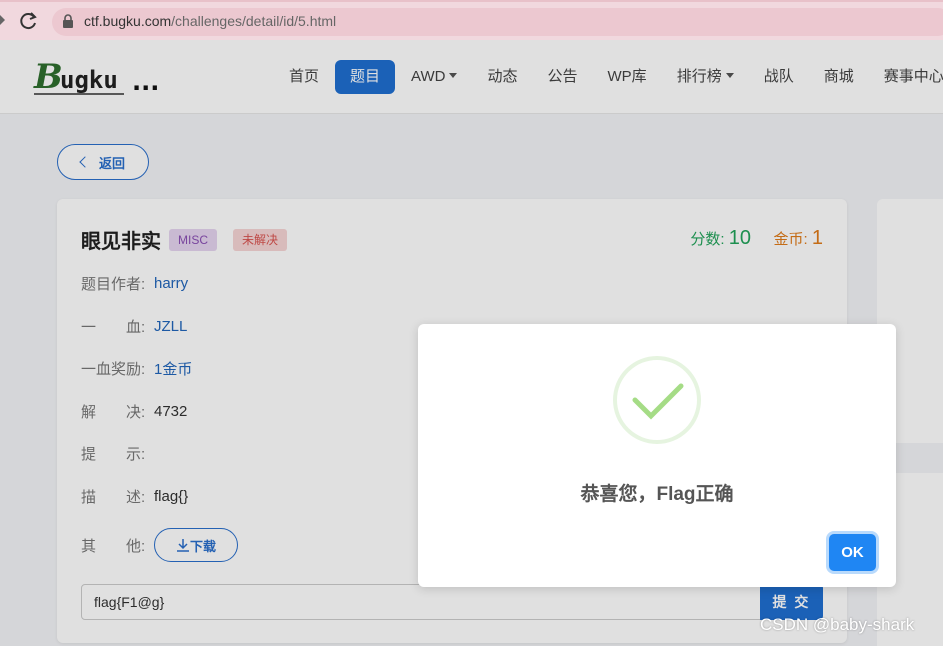 The image size is (943, 646). I want to click on dialog-message: 恭喜您，Flag正确, so click(657, 494).